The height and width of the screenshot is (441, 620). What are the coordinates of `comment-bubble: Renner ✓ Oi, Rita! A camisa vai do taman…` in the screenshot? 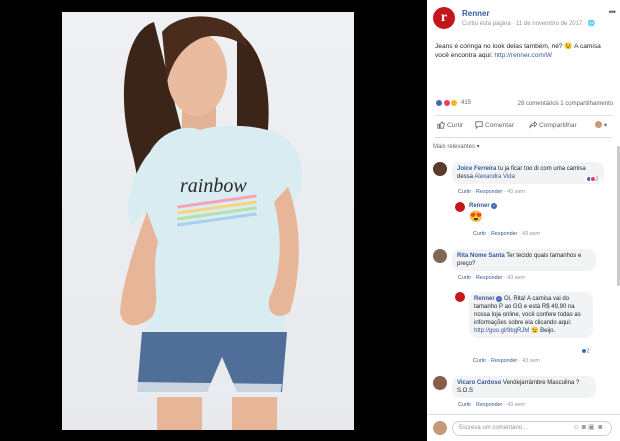 It's located at (531, 315).